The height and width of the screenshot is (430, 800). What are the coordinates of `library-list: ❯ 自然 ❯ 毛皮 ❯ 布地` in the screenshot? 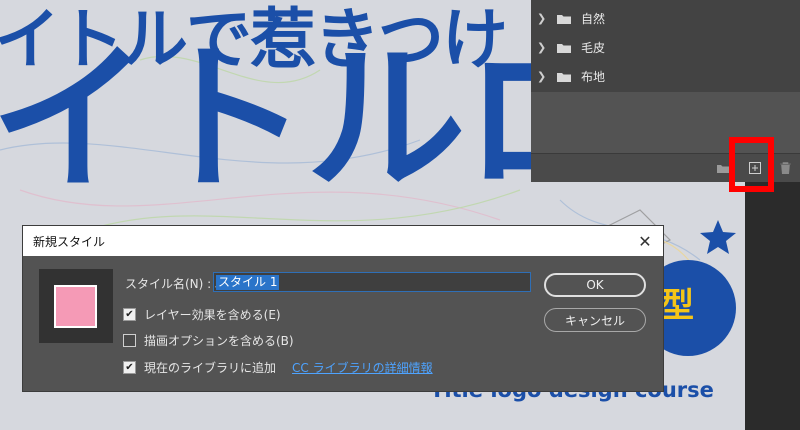 It's located at (665, 46).